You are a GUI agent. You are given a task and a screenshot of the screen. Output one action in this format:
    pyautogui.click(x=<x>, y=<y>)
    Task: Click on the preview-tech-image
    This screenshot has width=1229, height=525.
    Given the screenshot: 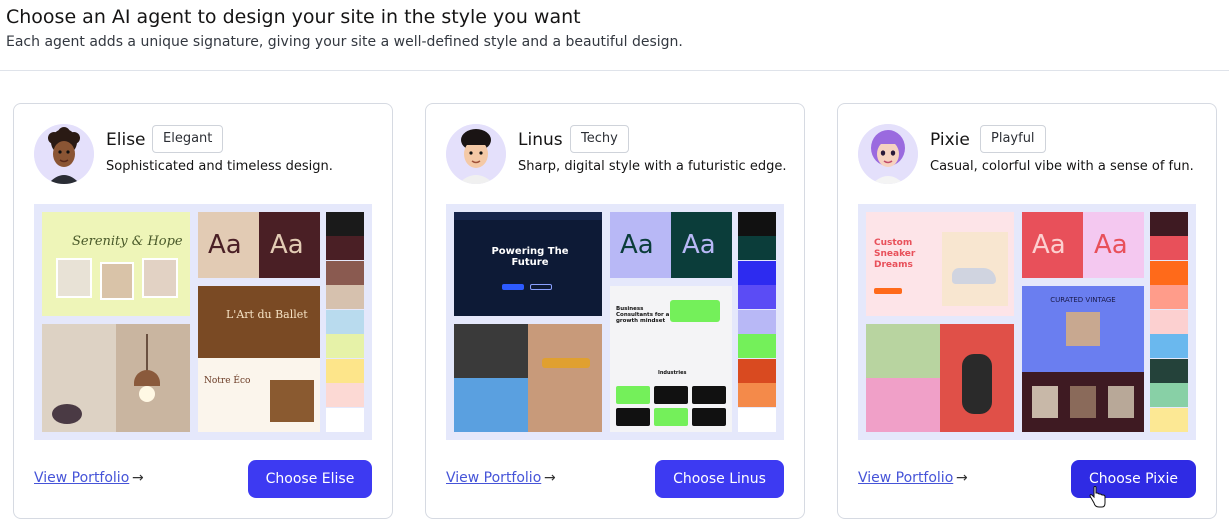 What is the action you would take?
    pyautogui.click(x=528, y=378)
    